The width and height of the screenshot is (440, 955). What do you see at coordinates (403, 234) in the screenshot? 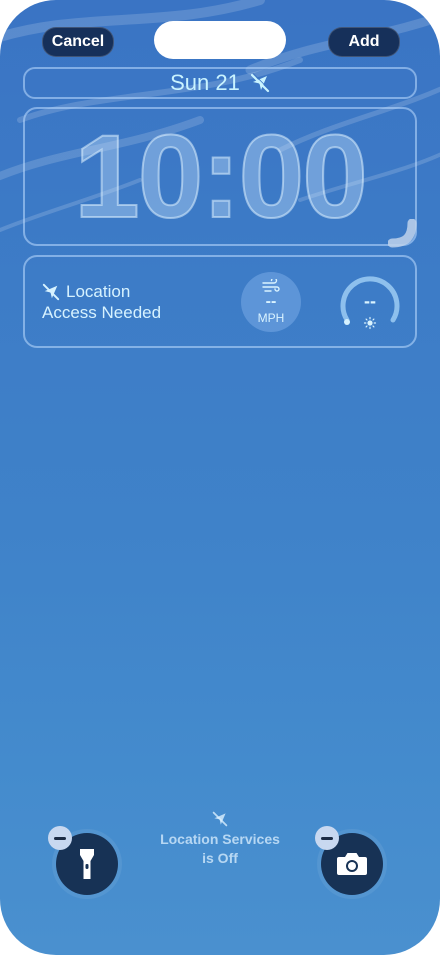
I see `resize-handle` at bounding box center [403, 234].